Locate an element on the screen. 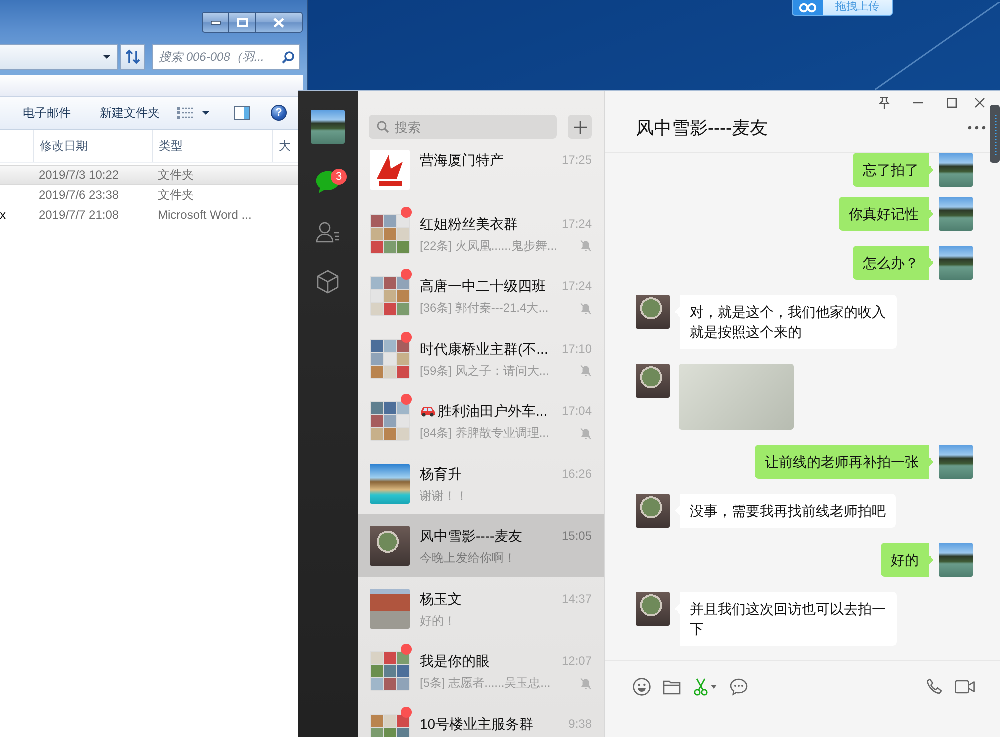  file-row: 2019/7/6 23:38 文件夹 is located at coordinates (149, 195).